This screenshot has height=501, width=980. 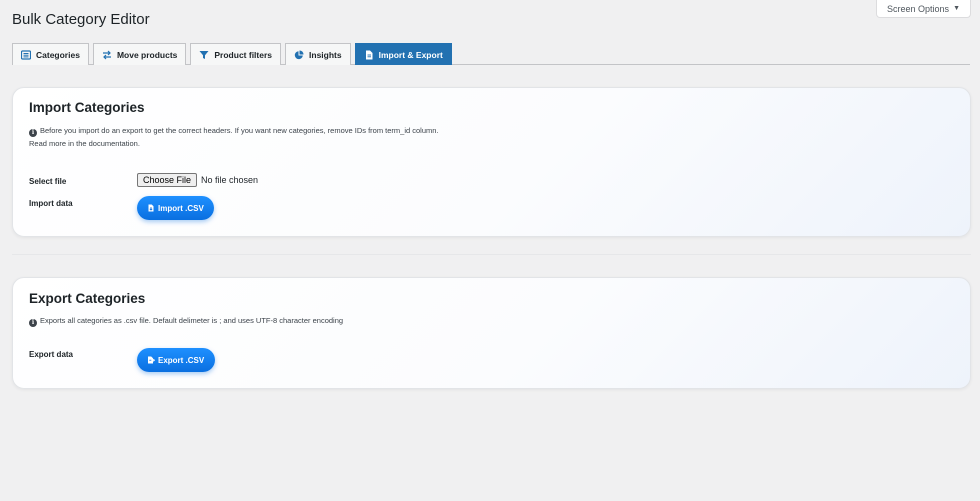 I want to click on tab-categories: Categories, so click(x=50, y=54).